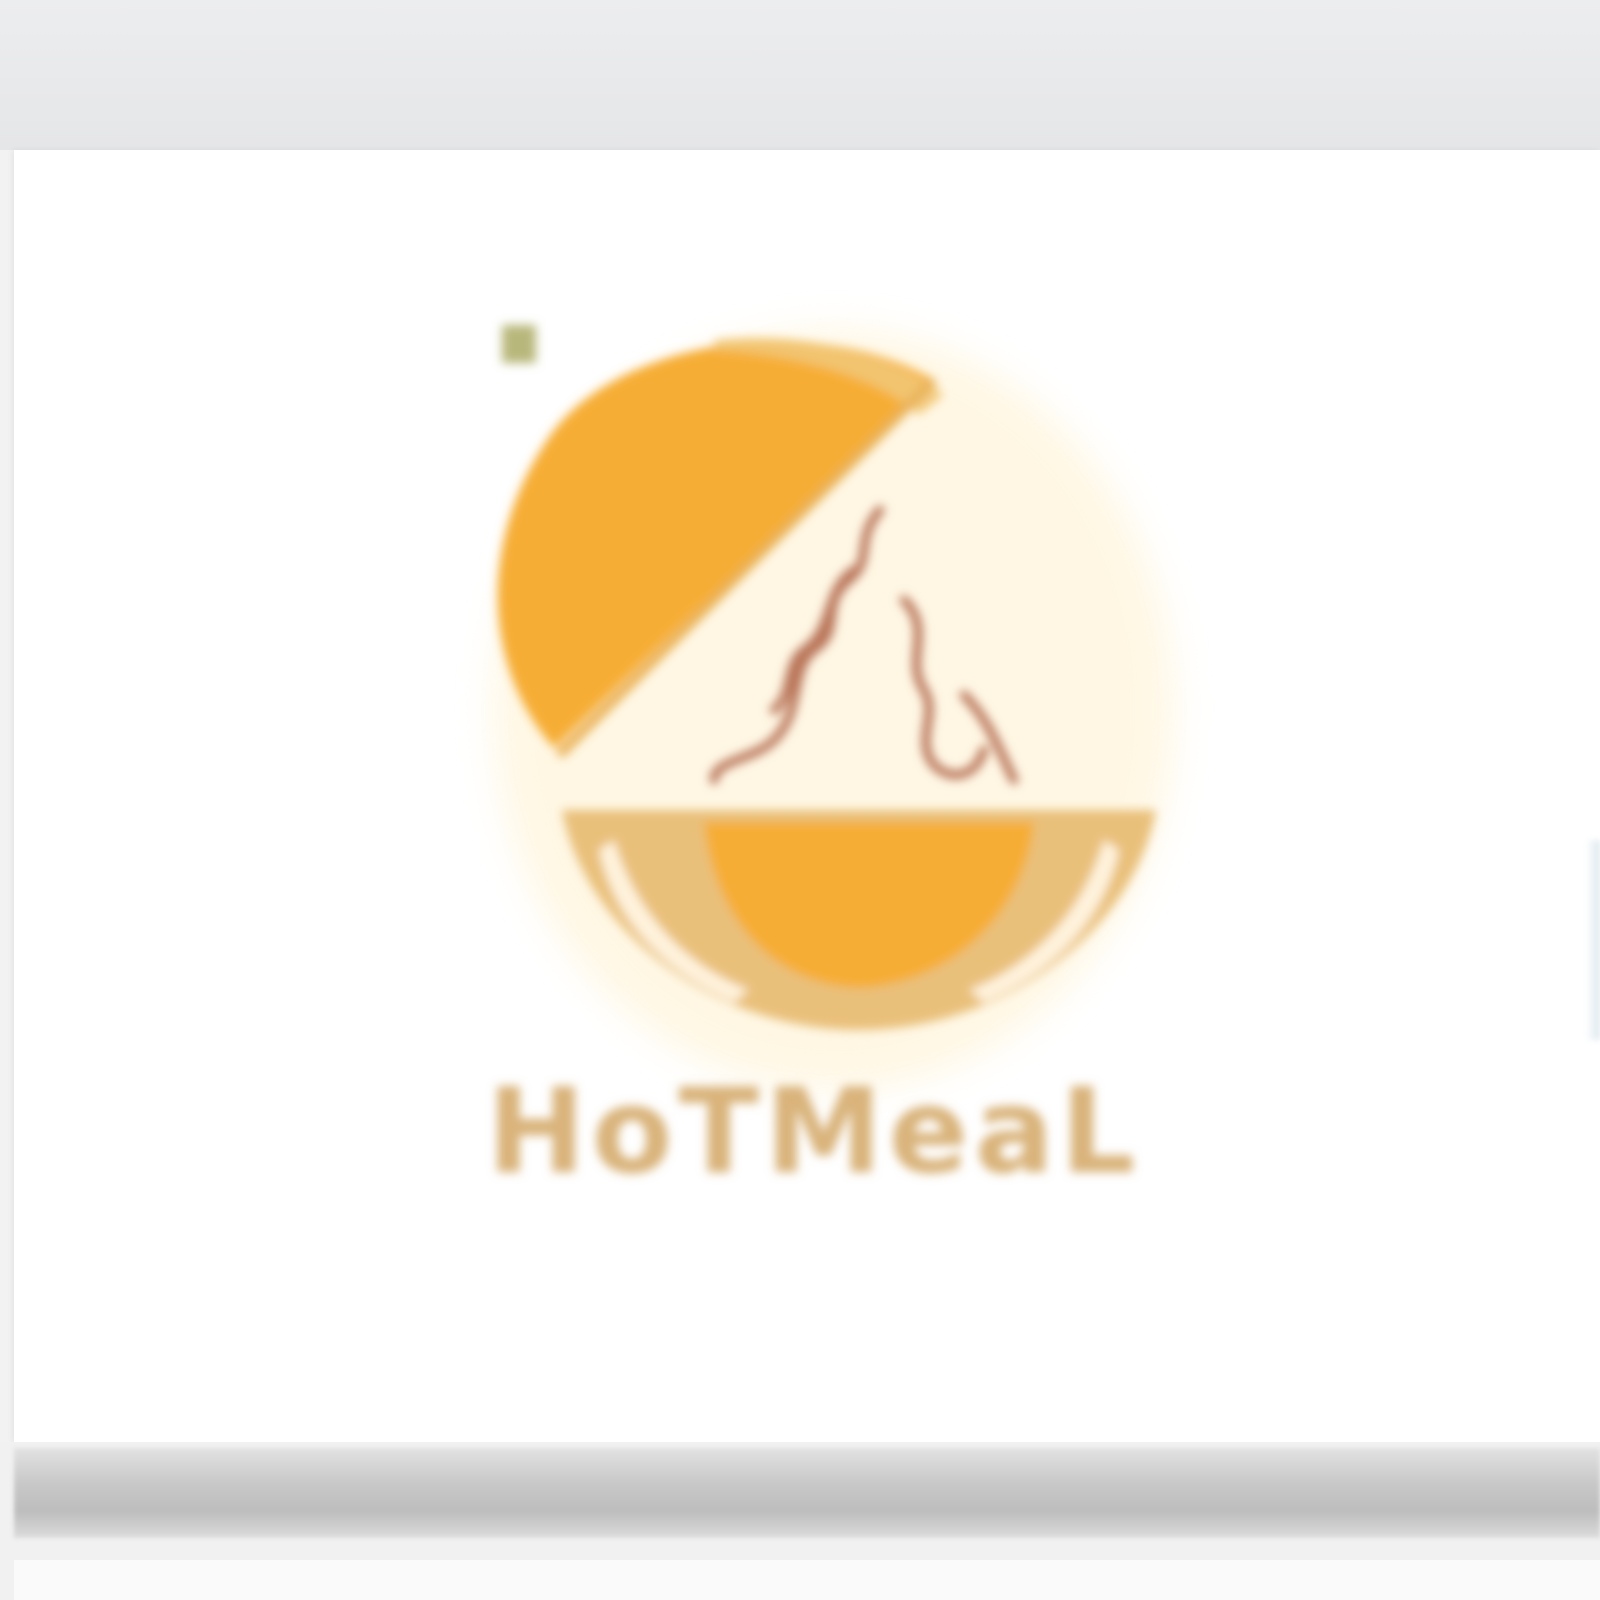 The image size is (1600, 1600). What do you see at coordinates (807, 1493) in the screenshot?
I see `bottom-shadow-bar` at bounding box center [807, 1493].